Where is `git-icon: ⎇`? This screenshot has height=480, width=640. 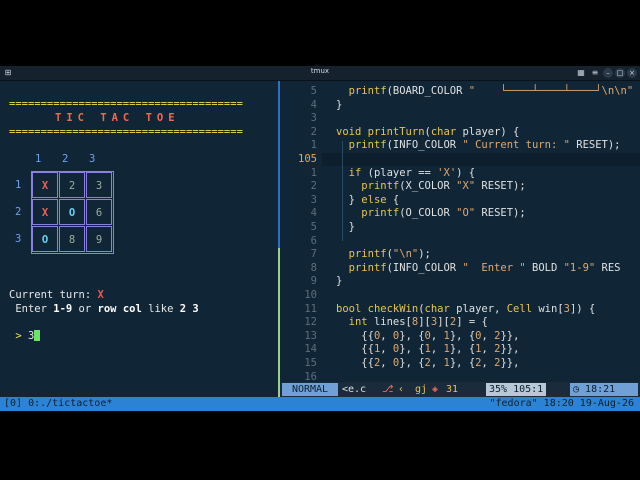 git-icon: ⎇ is located at coordinates (388, 389).